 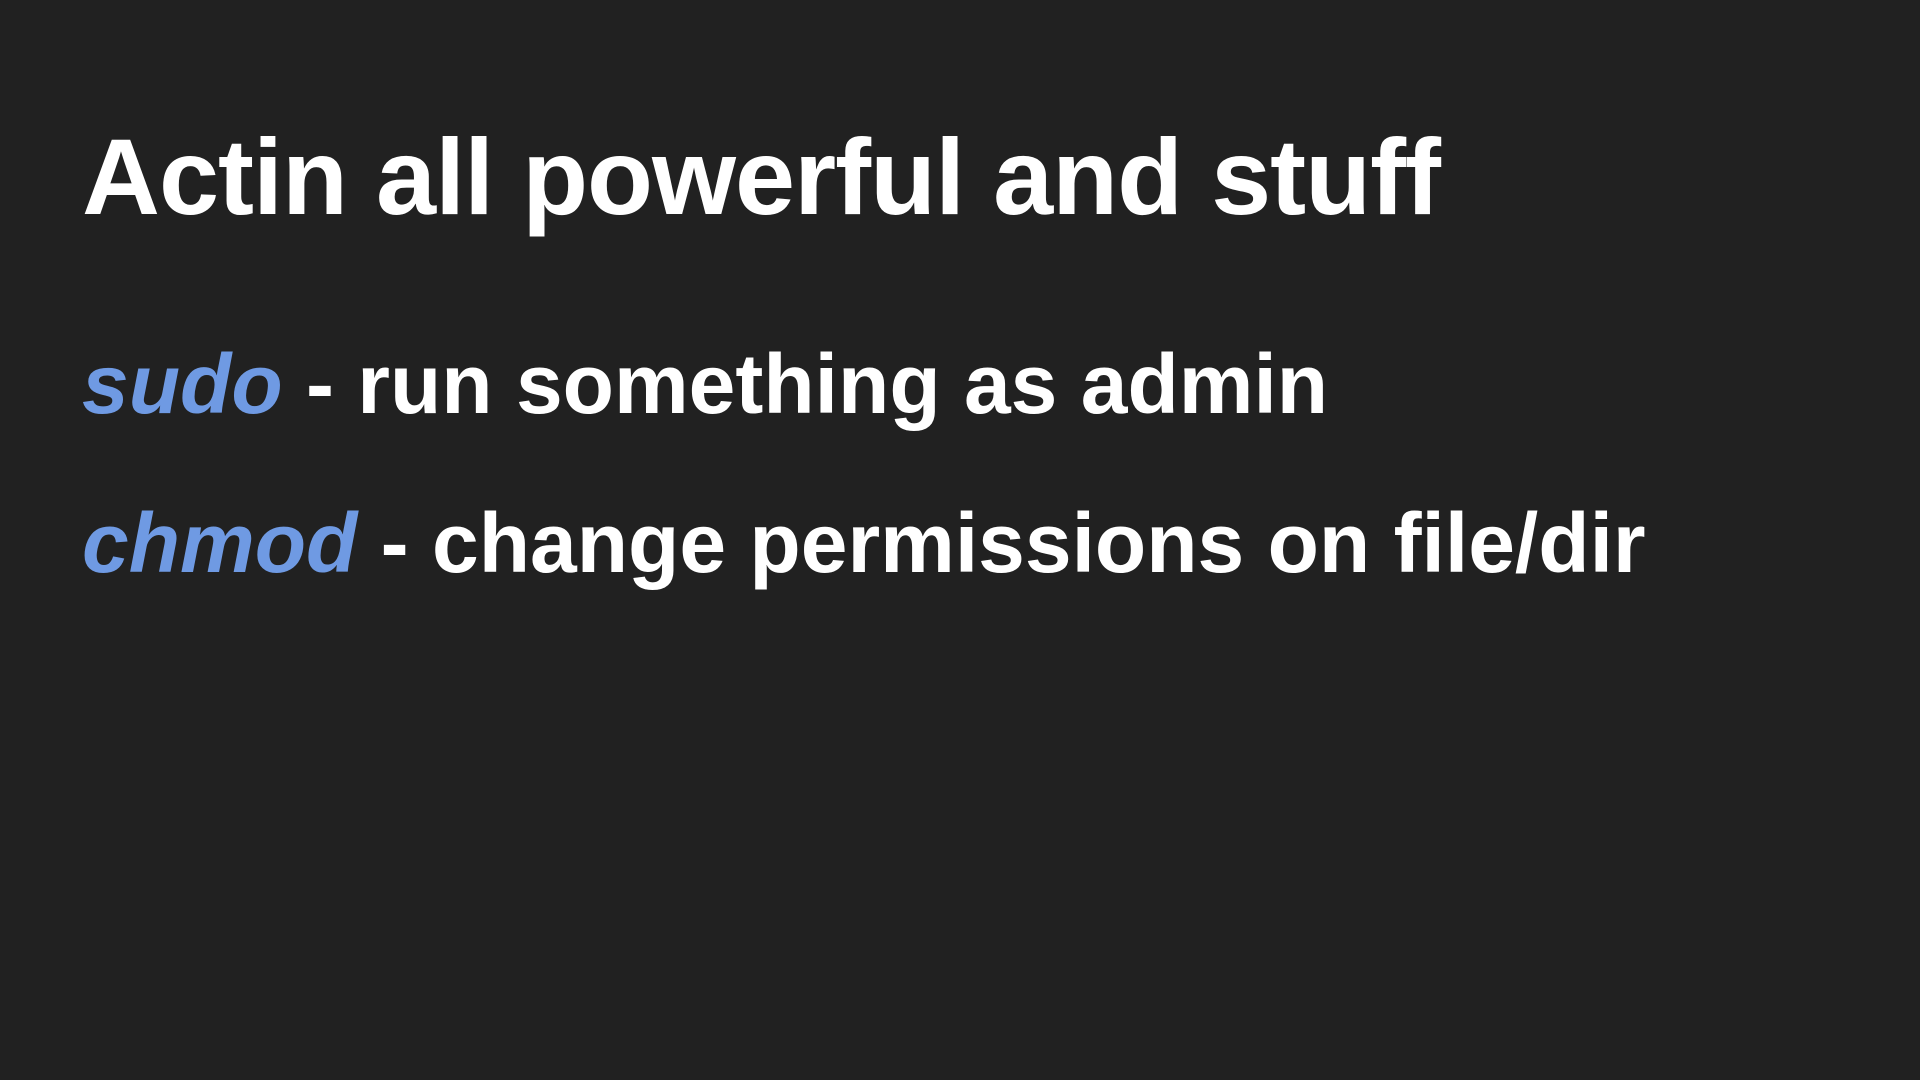 What do you see at coordinates (182, 384) in the screenshot?
I see `command-name: sudo` at bounding box center [182, 384].